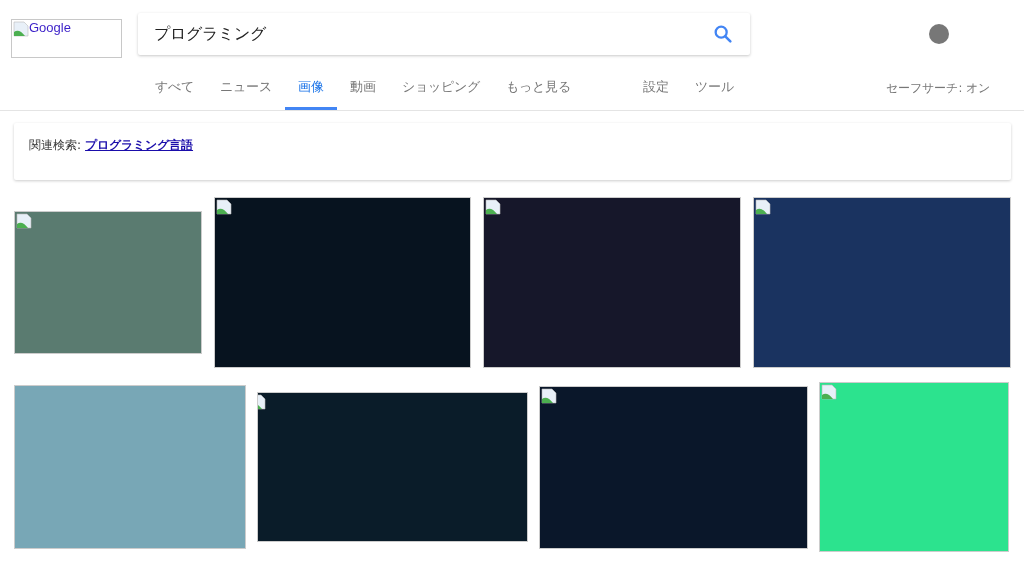  Describe the element at coordinates (656, 94) in the screenshot. I see `tool-link: 設定` at that location.